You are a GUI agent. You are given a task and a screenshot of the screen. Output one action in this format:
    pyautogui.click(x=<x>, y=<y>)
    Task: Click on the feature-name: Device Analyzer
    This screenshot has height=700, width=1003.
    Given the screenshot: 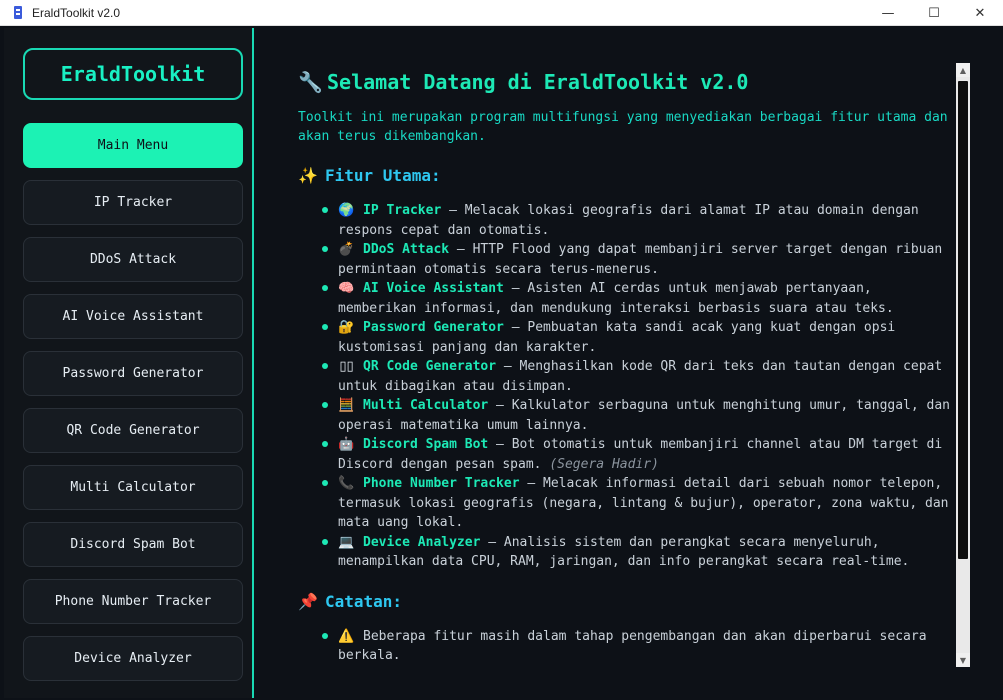 What is the action you would take?
    pyautogui.click(x=422, y=542)
    